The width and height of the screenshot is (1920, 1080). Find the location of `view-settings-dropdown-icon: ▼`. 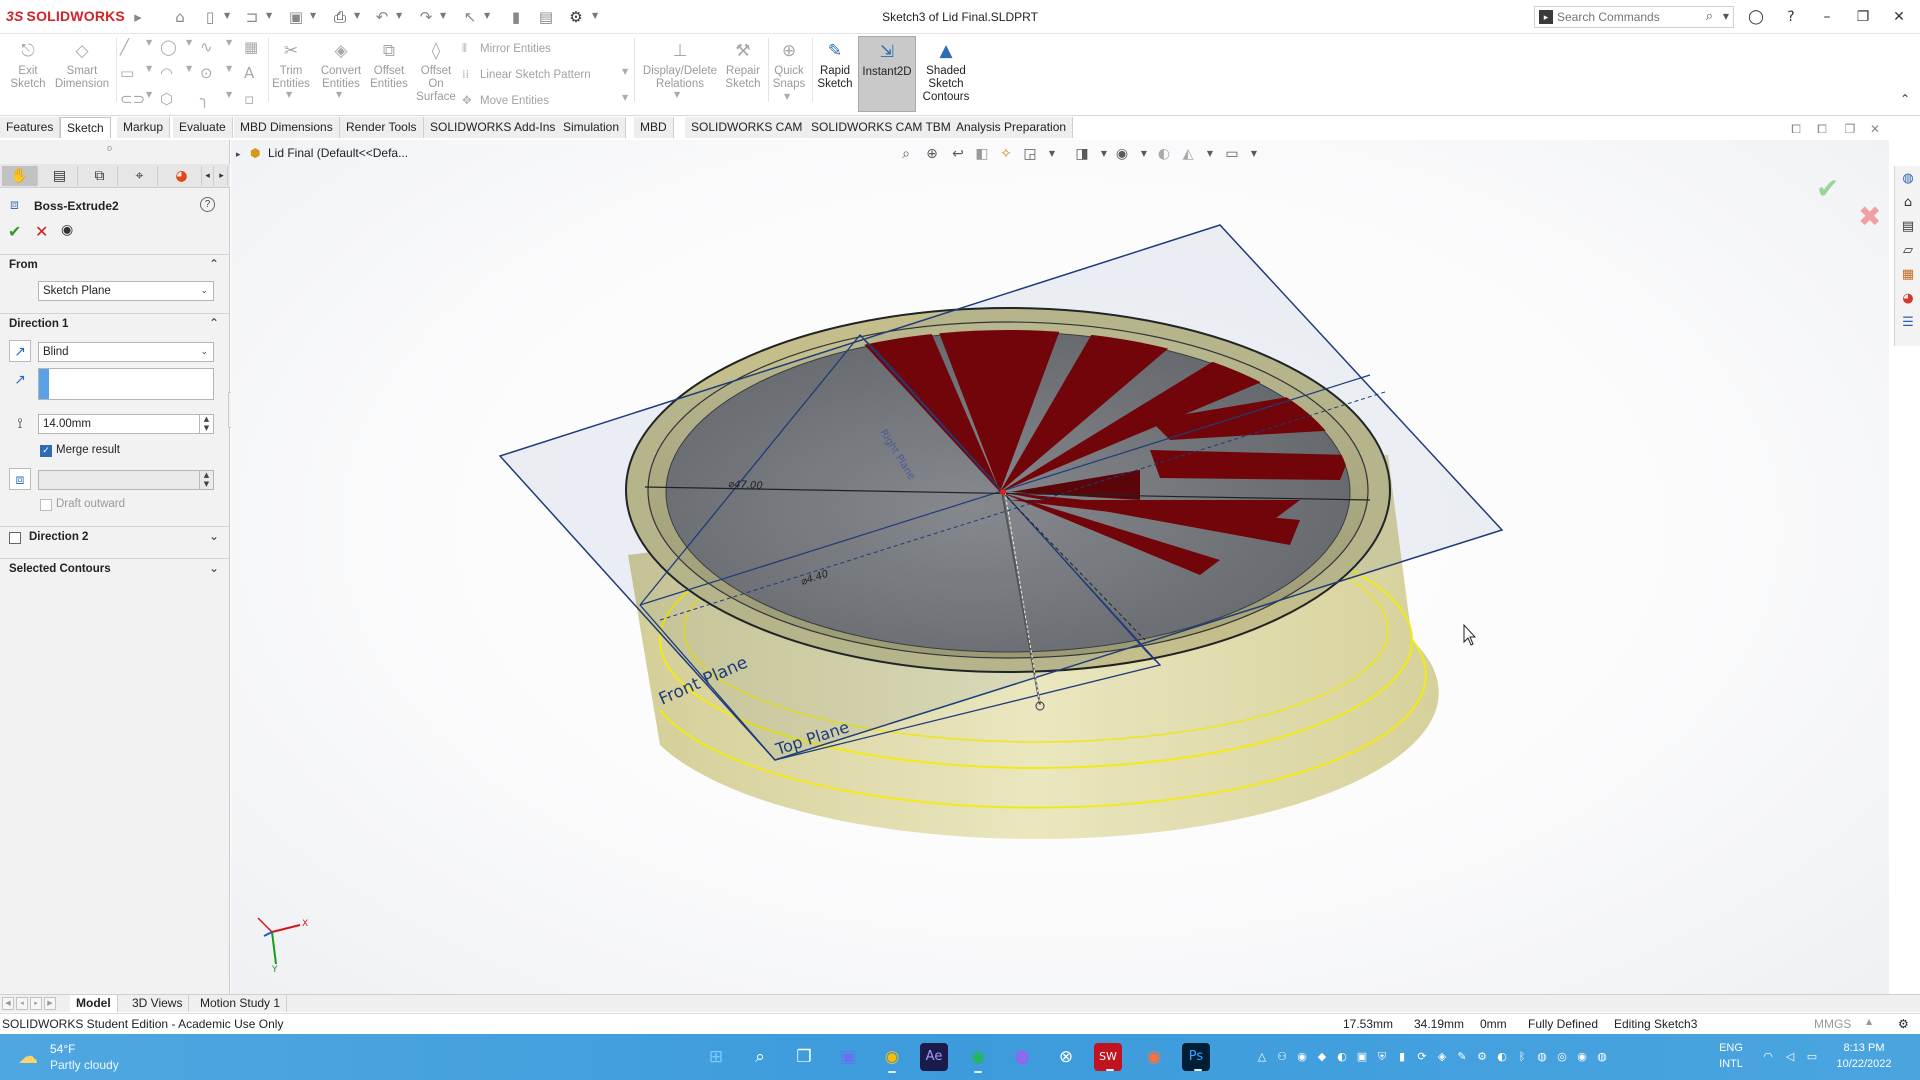

view-settings-dropdown-icon: ▼ is located at coordinates (1254, 154).